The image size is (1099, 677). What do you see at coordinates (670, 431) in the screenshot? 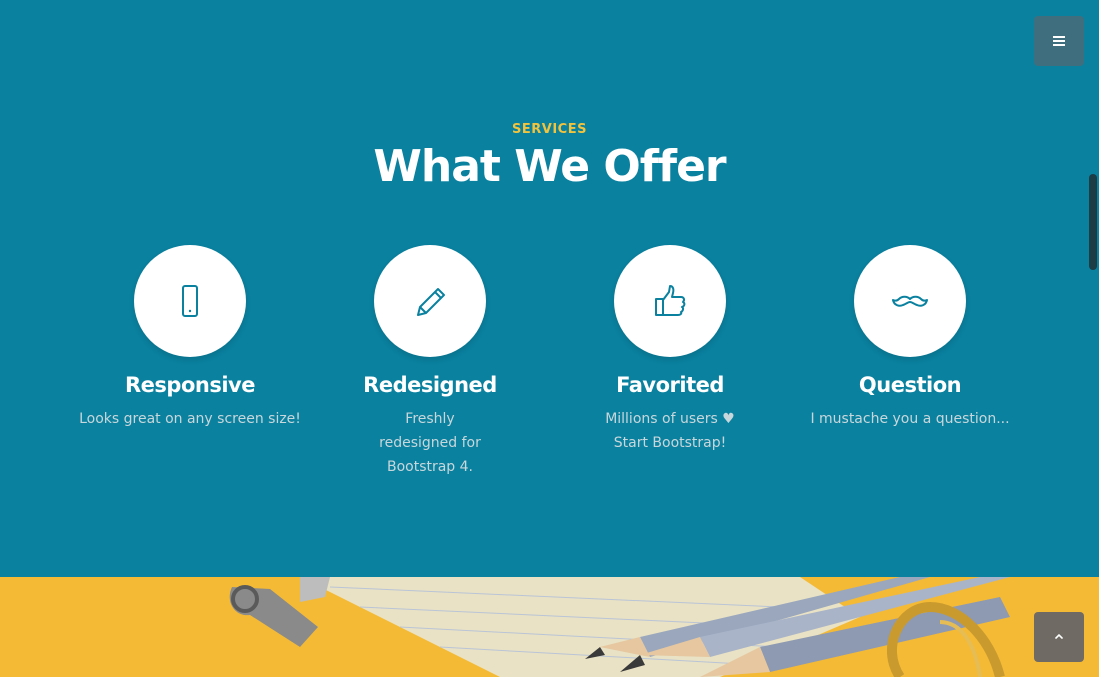
I see `service-description: Millions of users ♥ Start Bootstrap!` at bounding box center [670, 431].